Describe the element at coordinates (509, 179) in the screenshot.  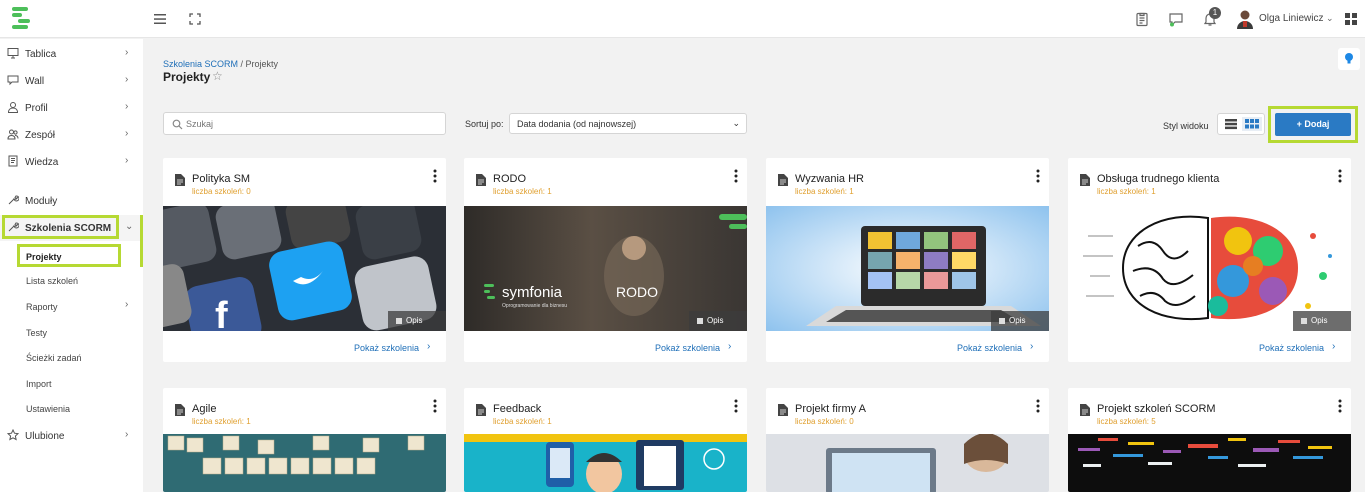
I see `card-title: RODO` at that location.